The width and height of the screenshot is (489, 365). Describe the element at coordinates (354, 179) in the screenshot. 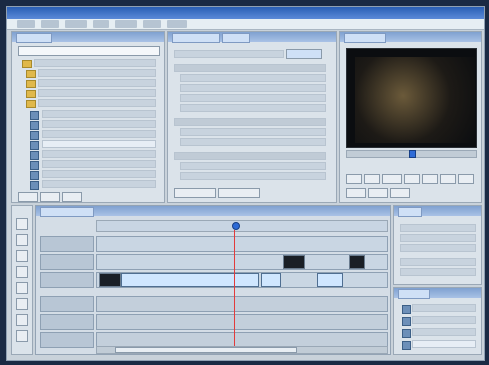

I see `go-to-in-button` at that location.